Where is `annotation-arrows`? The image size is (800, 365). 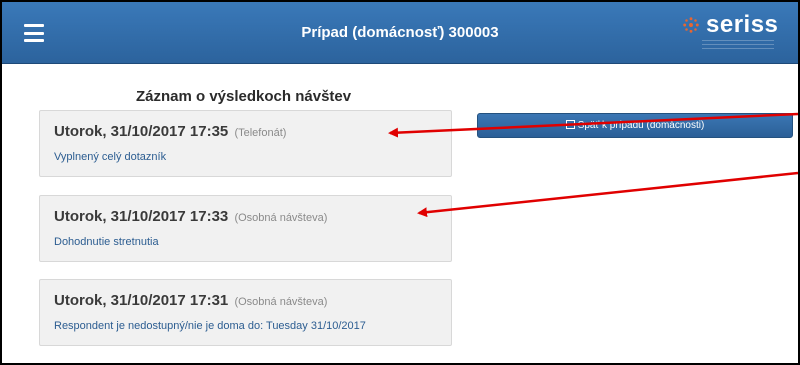 annotation-arrows is located at coordinates (593, 165).